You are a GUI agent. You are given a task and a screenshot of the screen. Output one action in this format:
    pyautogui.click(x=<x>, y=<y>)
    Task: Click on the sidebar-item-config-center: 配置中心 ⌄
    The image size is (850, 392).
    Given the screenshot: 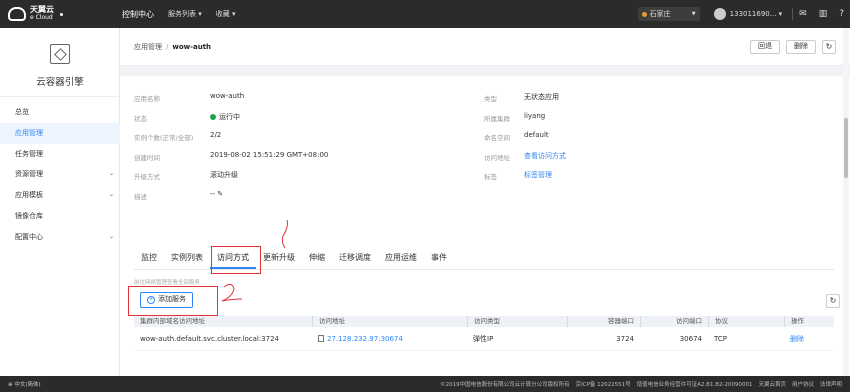 What is the action you would take?
    pyautogui.click(x=60, y=237)
    